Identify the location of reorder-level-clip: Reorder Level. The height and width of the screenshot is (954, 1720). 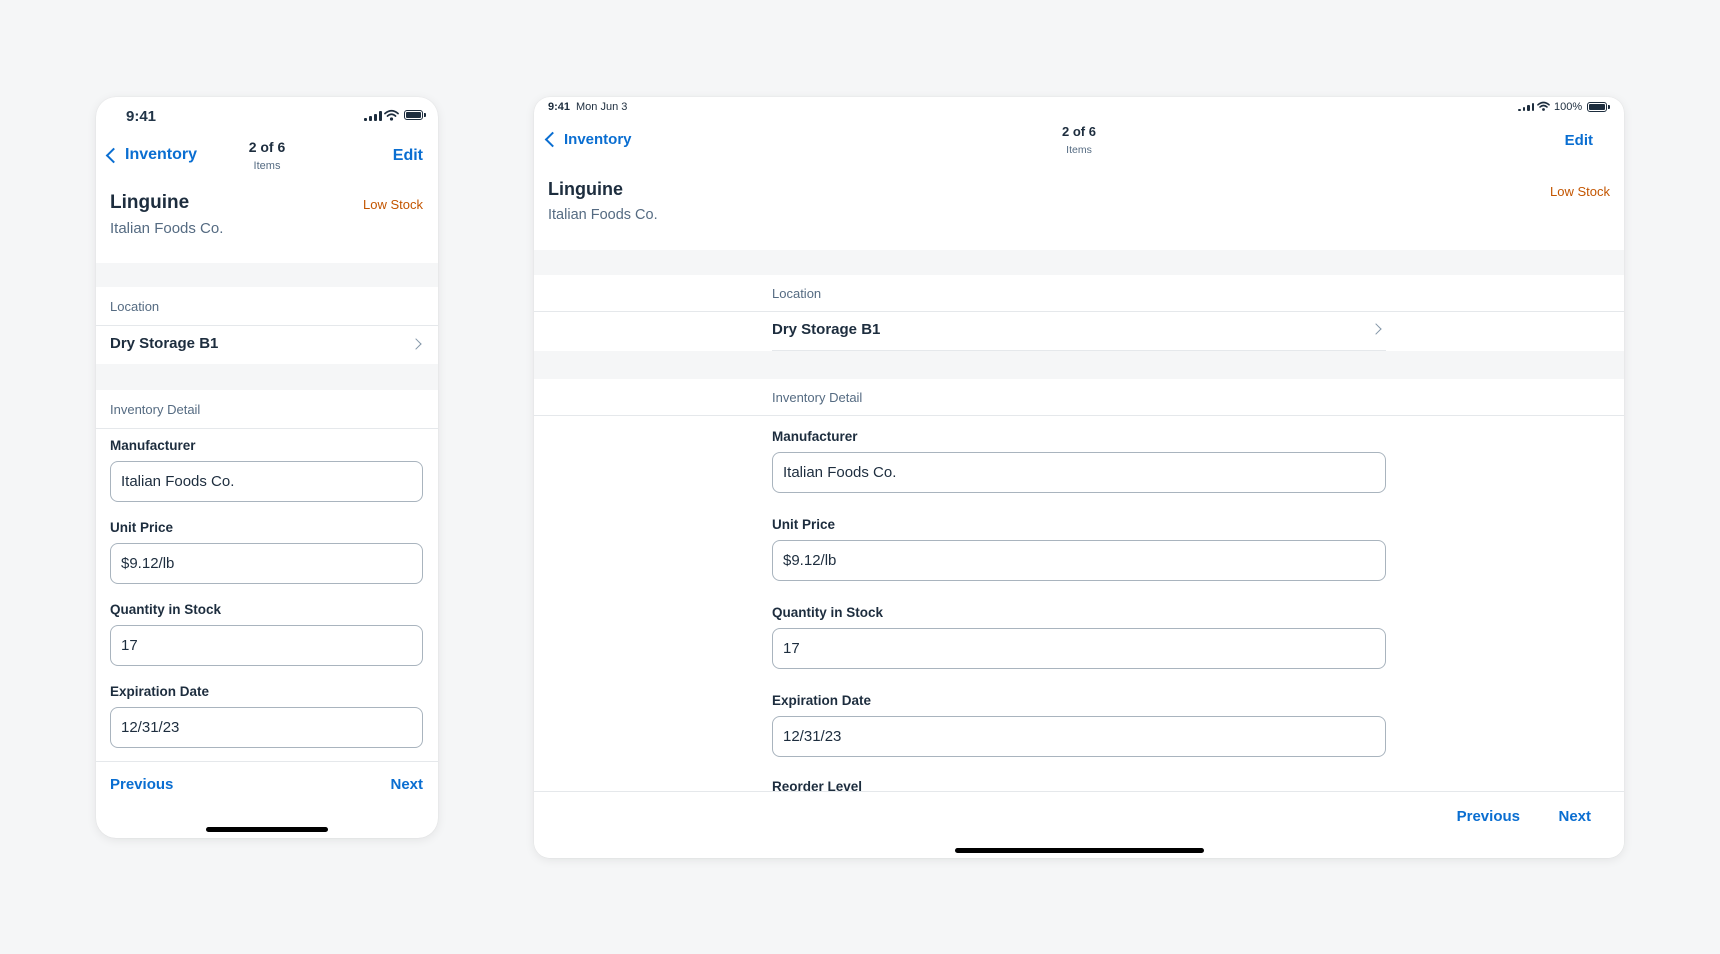
(1079, 784).